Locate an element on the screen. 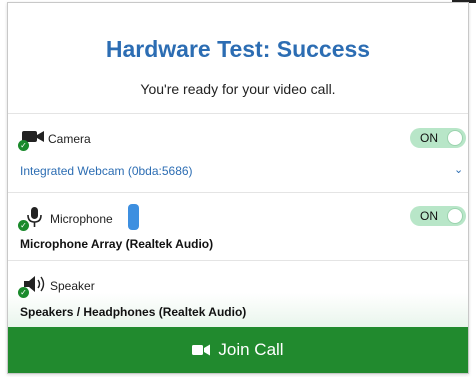 The height and width of the screenshot is (377, 476). microphone-device: Microphone Array (Realtek Audio) is located at coordinates (116, 244).